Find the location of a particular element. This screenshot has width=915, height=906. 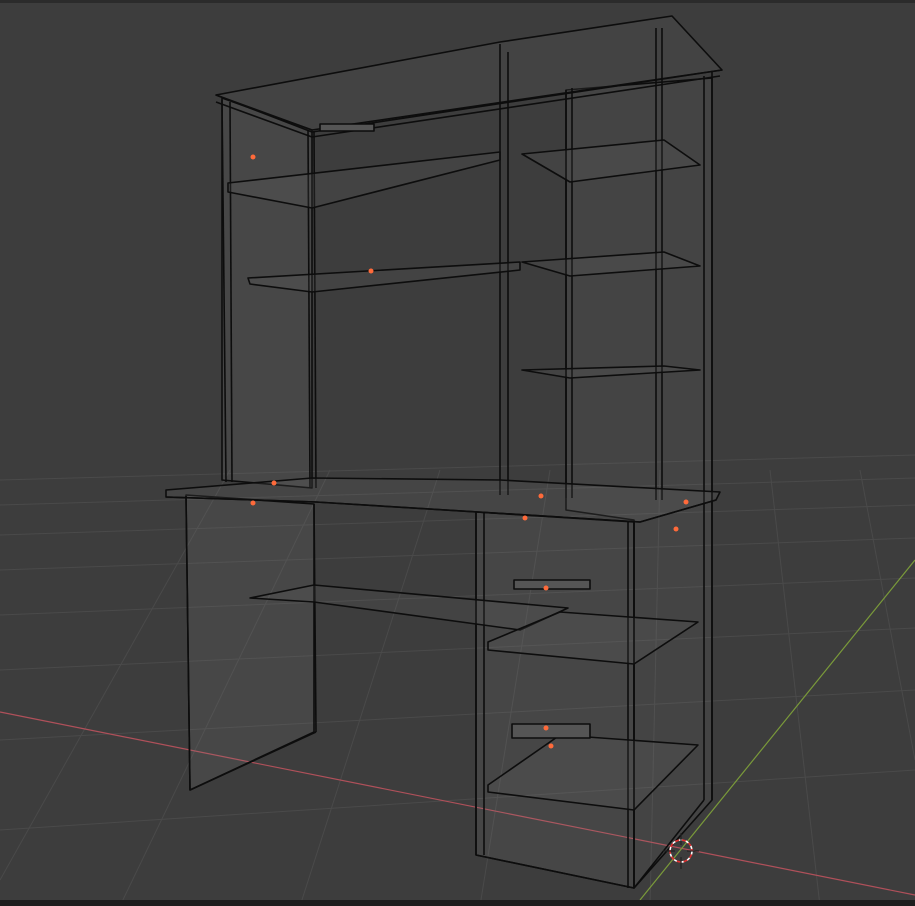

drawer-upper-handle is located at coordinates (552, 584).